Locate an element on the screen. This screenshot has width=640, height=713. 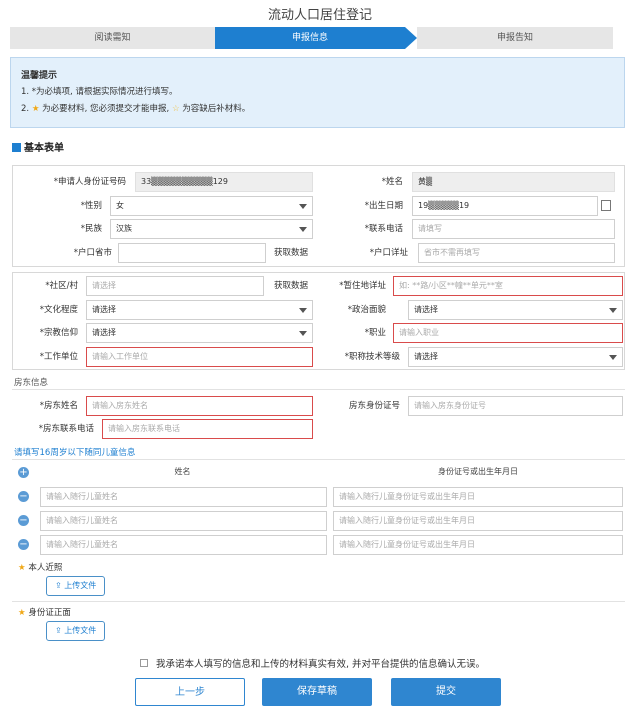
job-field: 请输入职业 is located at coordinates (508, 333).